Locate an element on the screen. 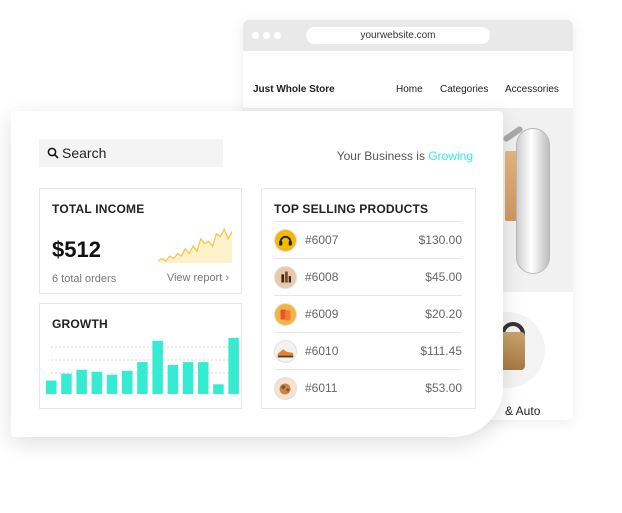  cards-icon is located at coordinates (285, 314).